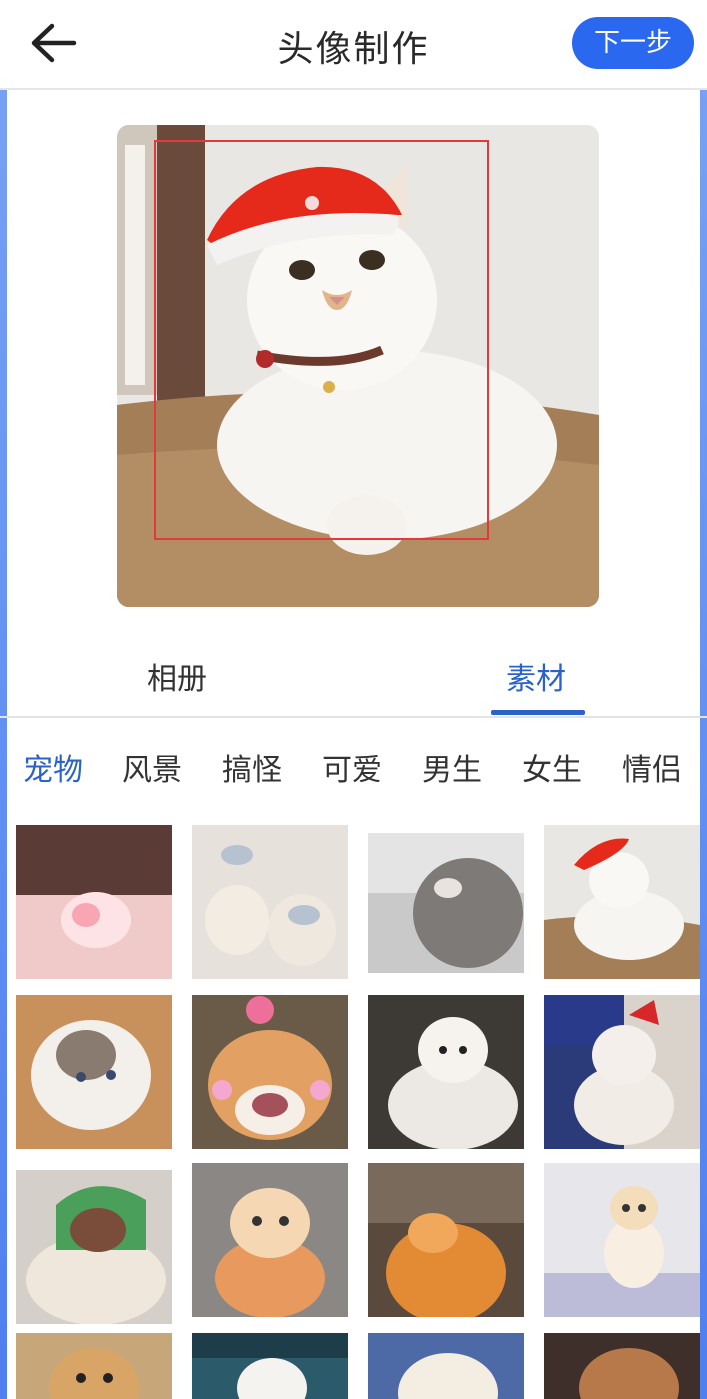 The width and height of the screenshot is (707, 1399). I want to click on category-cute: 可爱, so click(352, 767).